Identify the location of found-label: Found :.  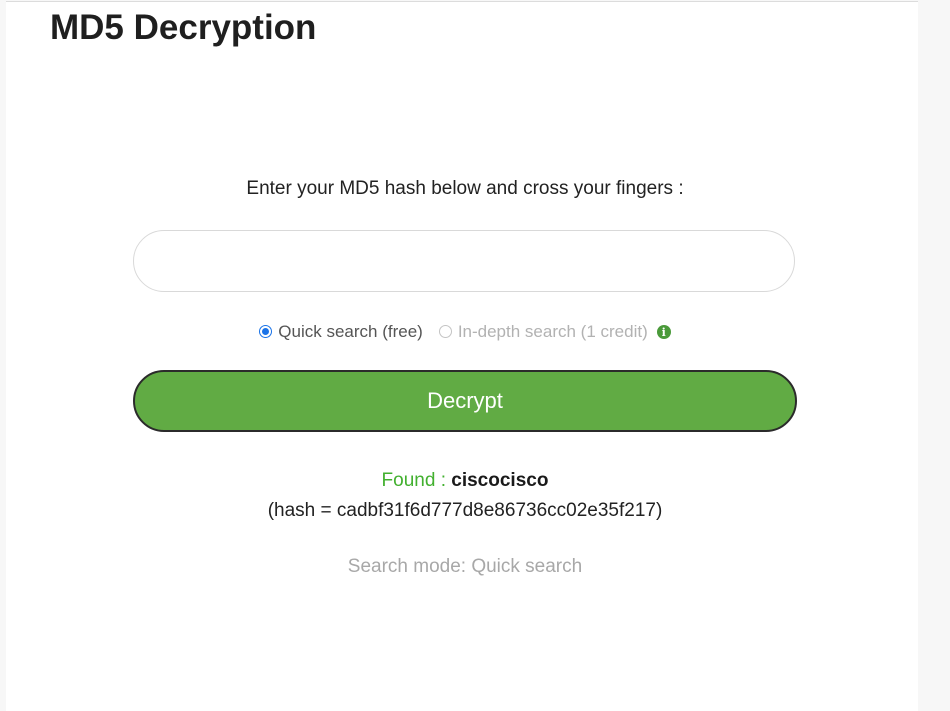
(416, 480).